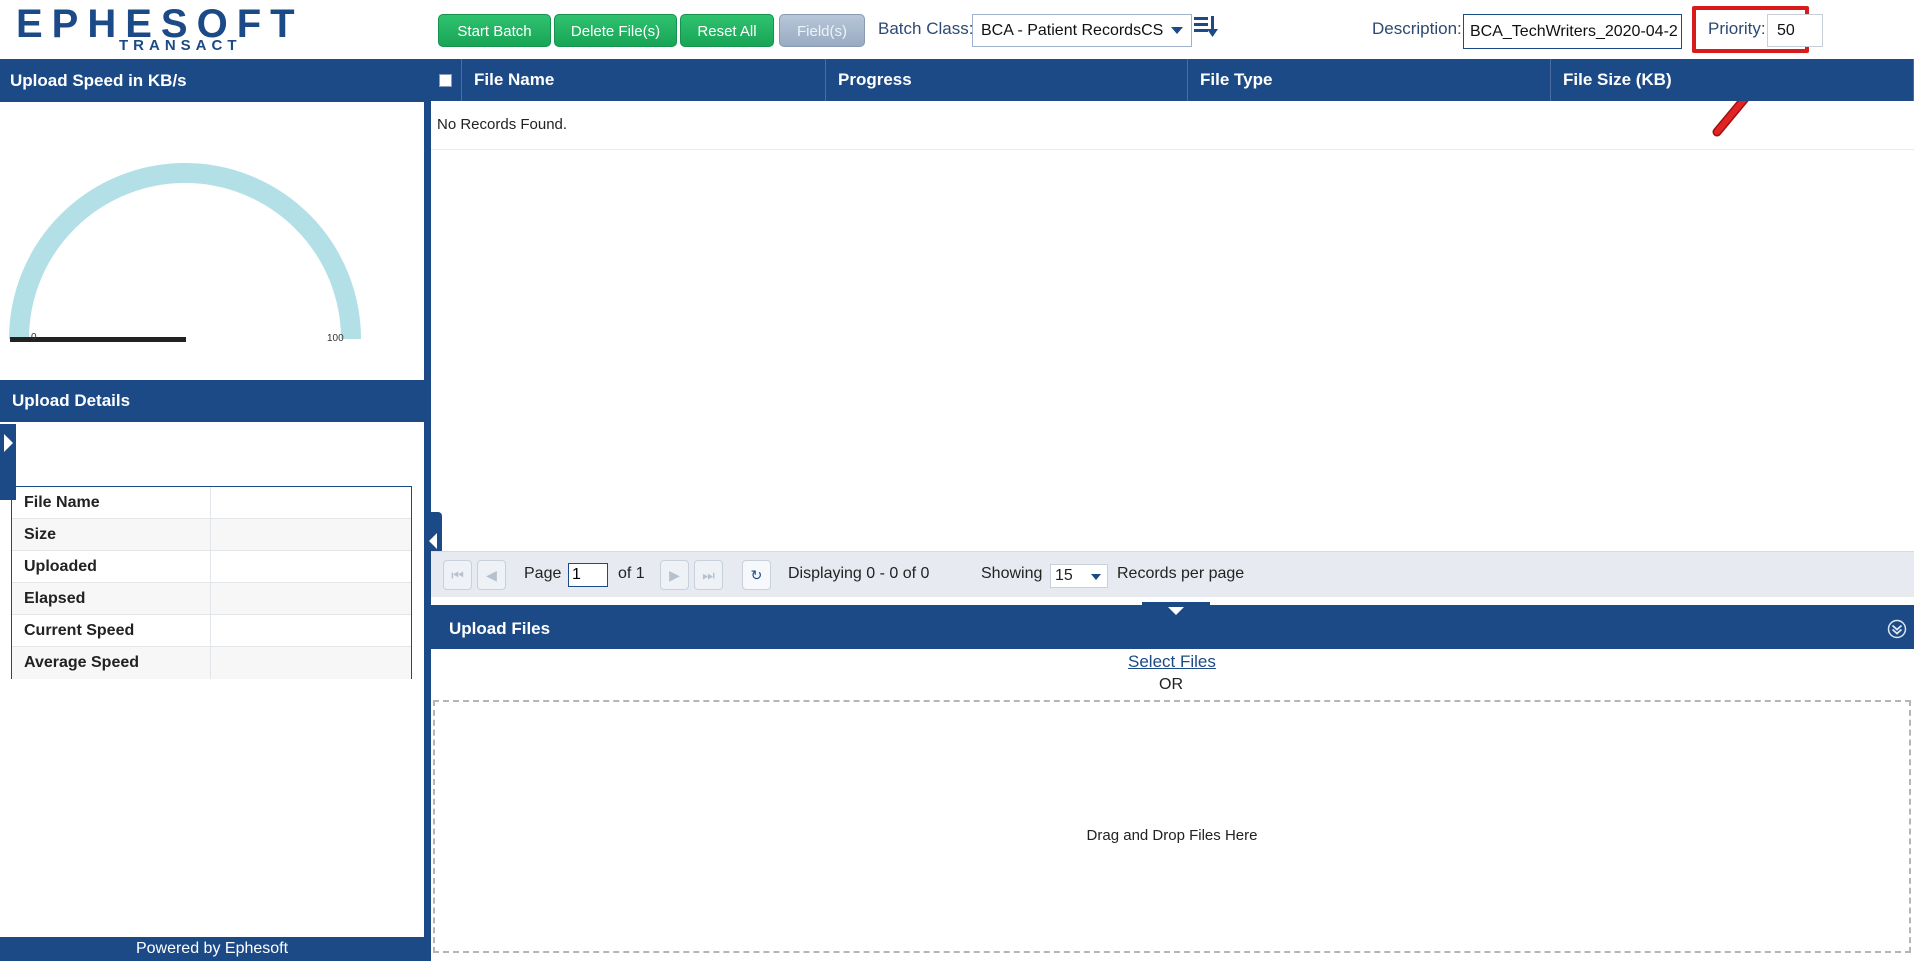 This screenshot has height=961, width=1914. What do you see at coordinates (1181, 573) in the screenshot?
I see `records-per-page-label: Records per page` at bounding box center [1181, 573].